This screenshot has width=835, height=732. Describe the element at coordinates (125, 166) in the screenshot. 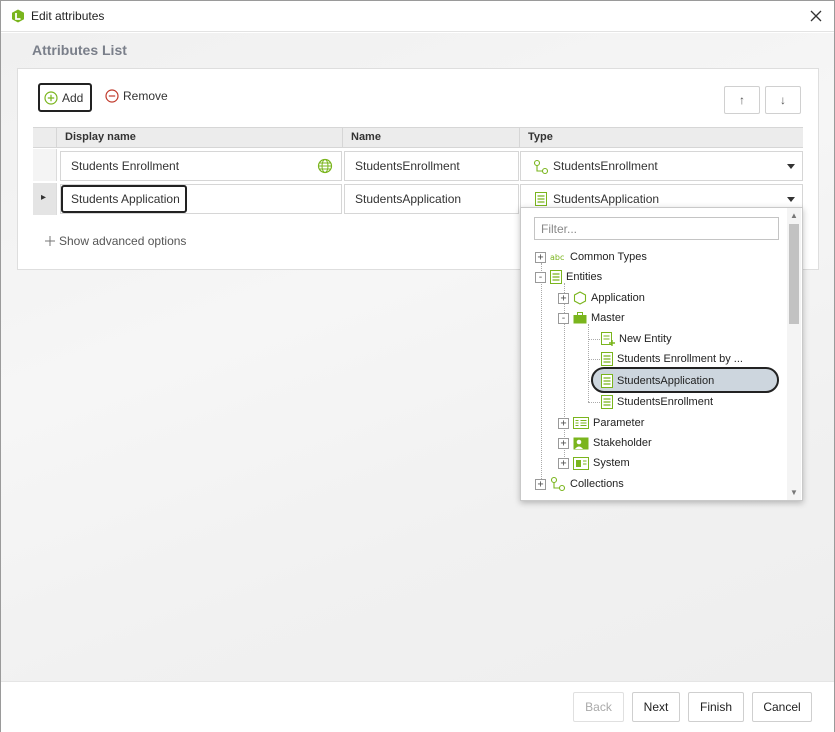

I see `display-name-text: Students Enrollment` at that location.